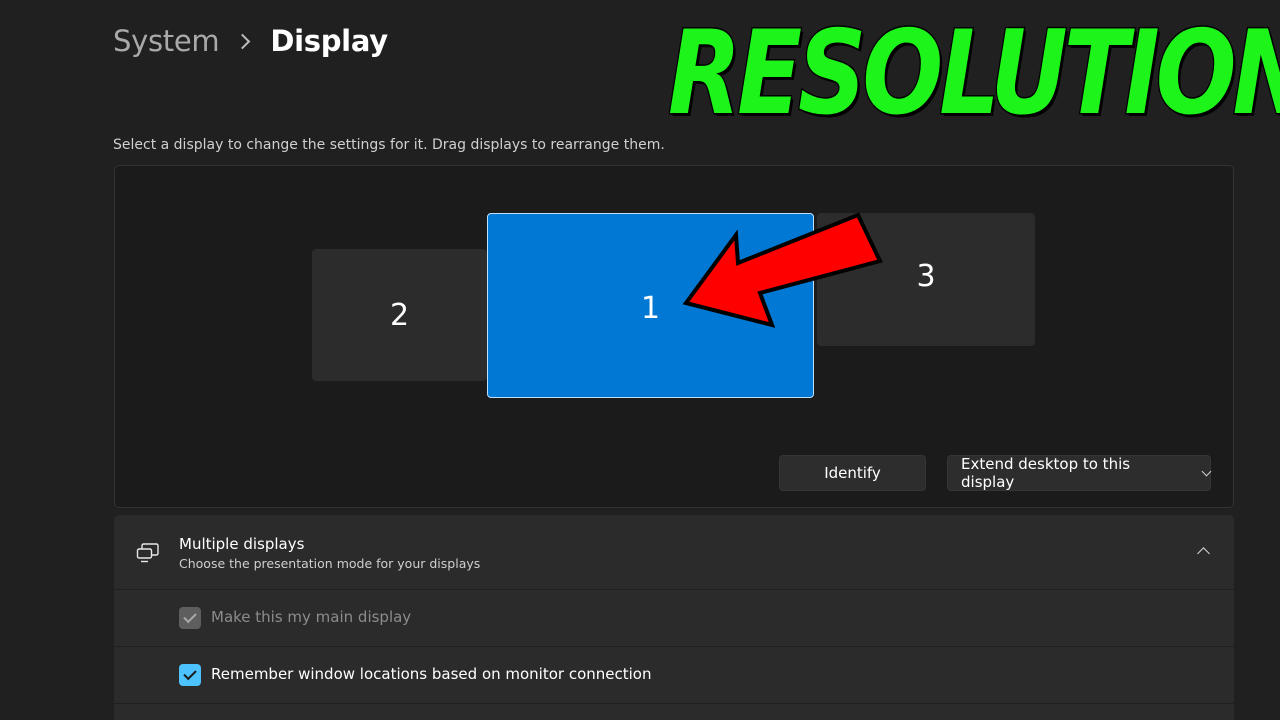  Describe the element at coordinates (782, 270) in the screenshot. I see `red-arrow-icon` at that location.